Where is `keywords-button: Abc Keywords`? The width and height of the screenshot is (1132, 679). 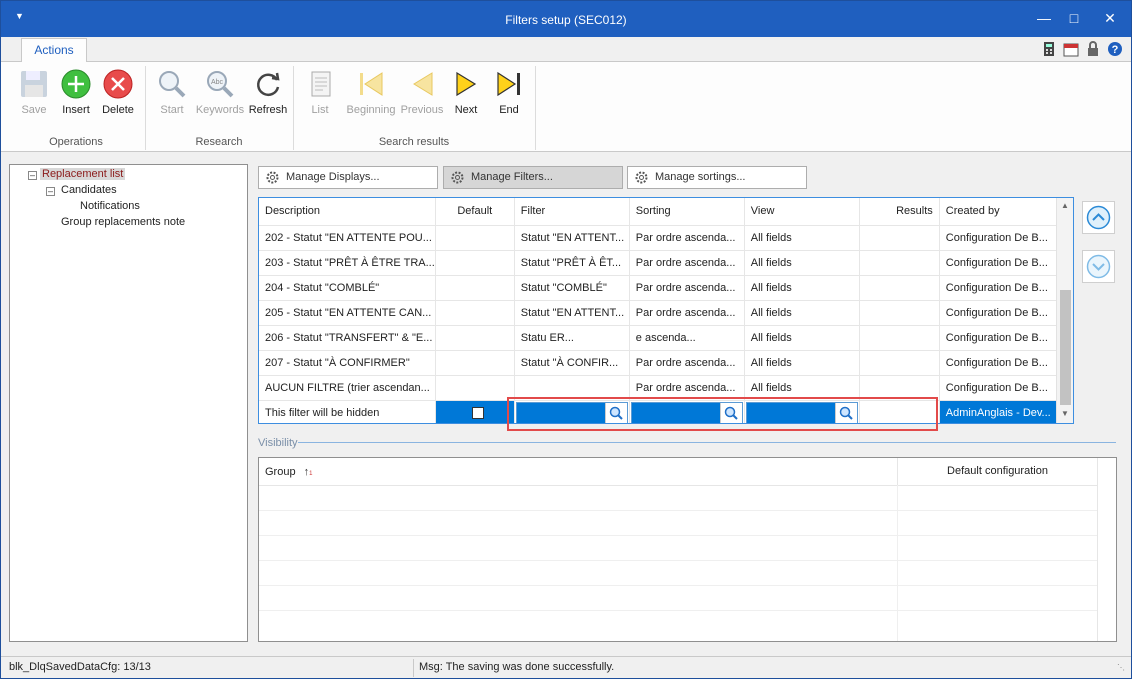 keywords-button: Abc Keywords is located at coordinates (220, 92).